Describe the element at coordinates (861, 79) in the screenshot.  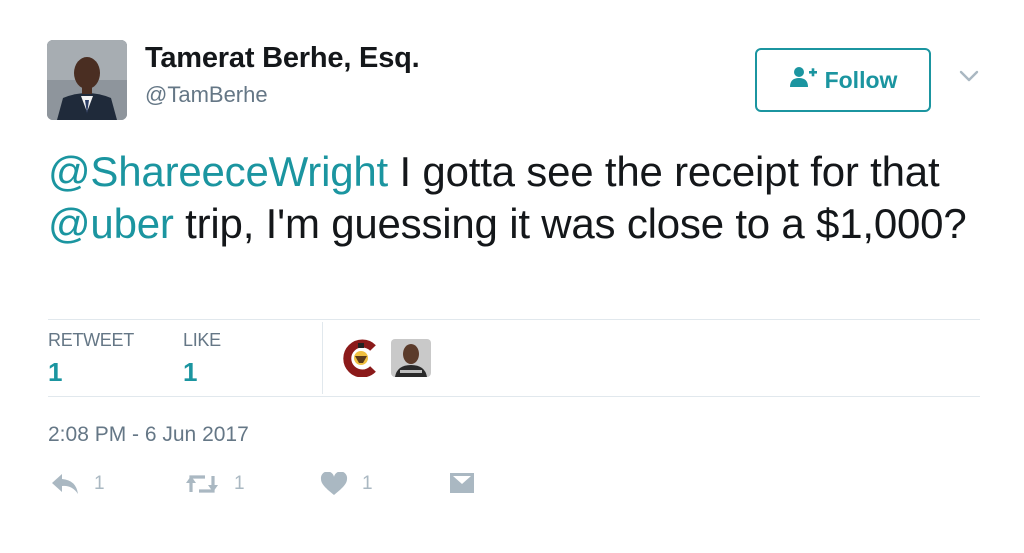
I see `follow-button-label: Follow` at that location.